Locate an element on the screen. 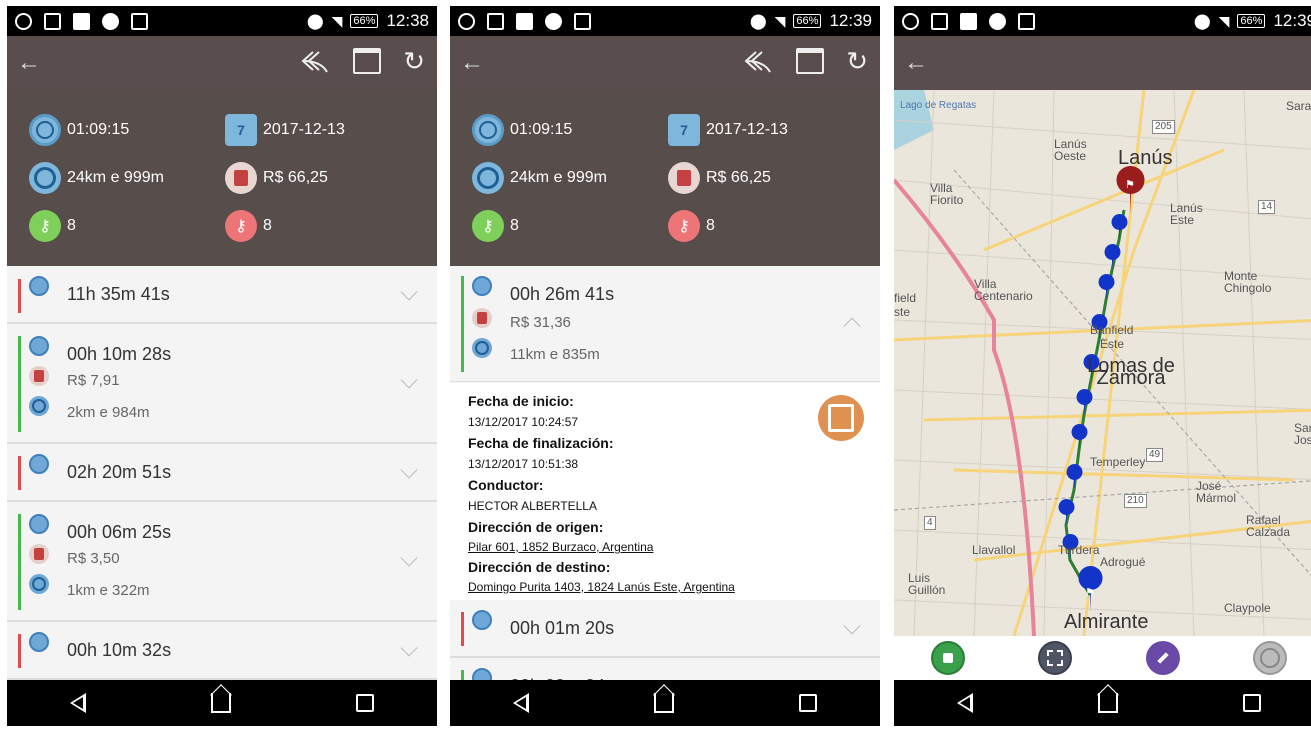 This screenshot has height=731, width=1311. key-on-icon: ⚷ is located at coordinates (45, 226).